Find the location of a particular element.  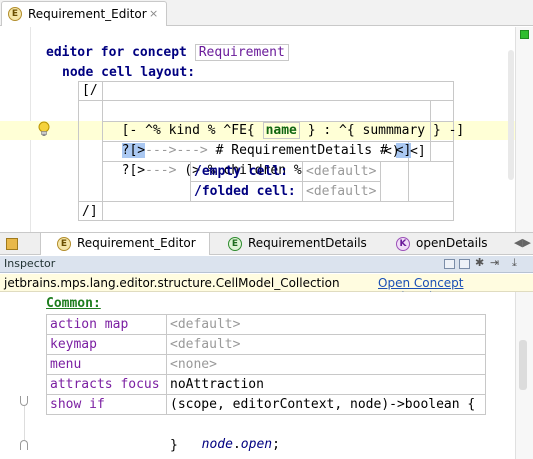

property-label-attracts-focus: attracts focus is located at coordinates (105, 384).